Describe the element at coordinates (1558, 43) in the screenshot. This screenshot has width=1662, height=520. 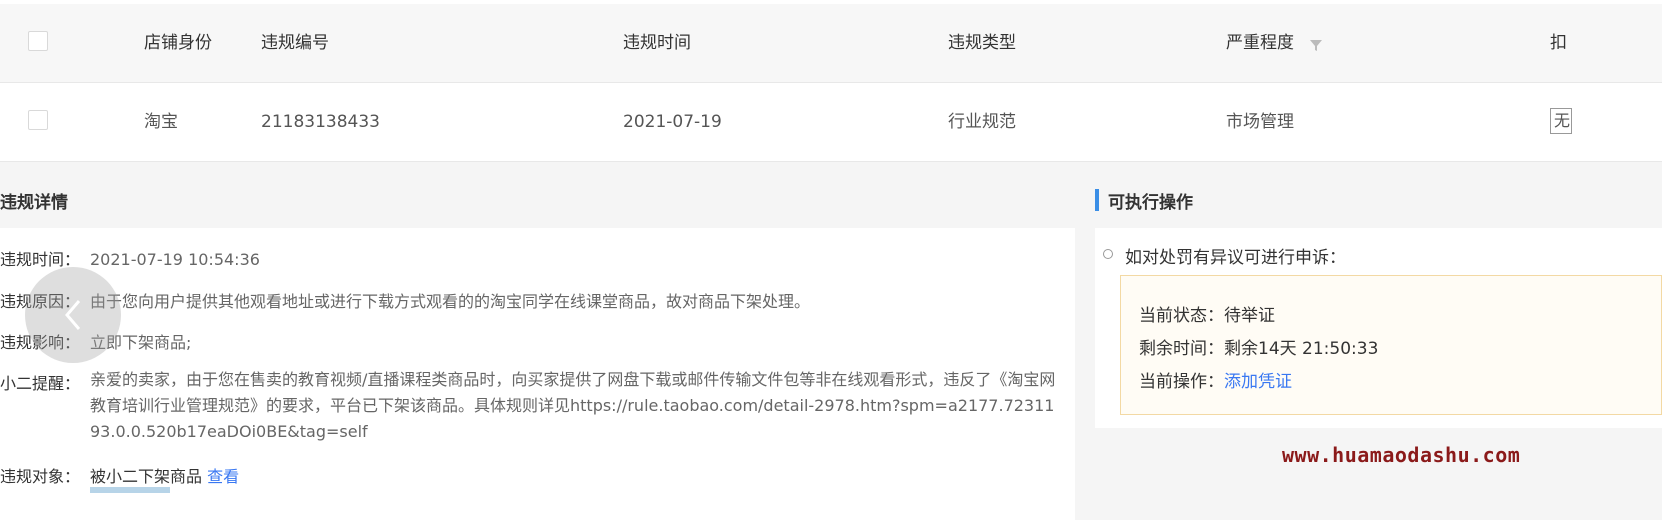
I see `header-deduct: 扣` at that location.